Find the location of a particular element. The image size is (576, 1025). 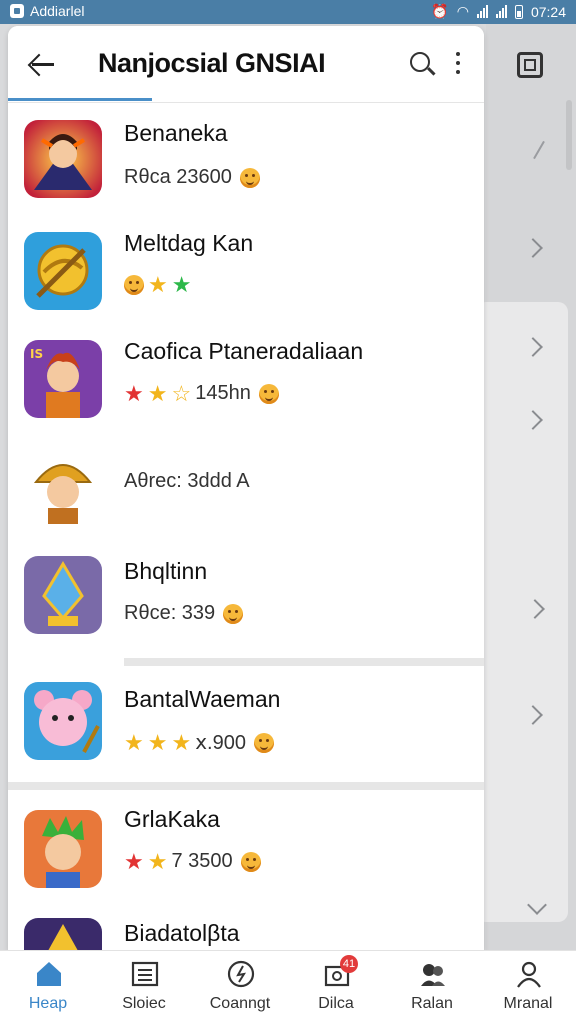

nav-label: Sloiec is located at coordinates (144, 1003).